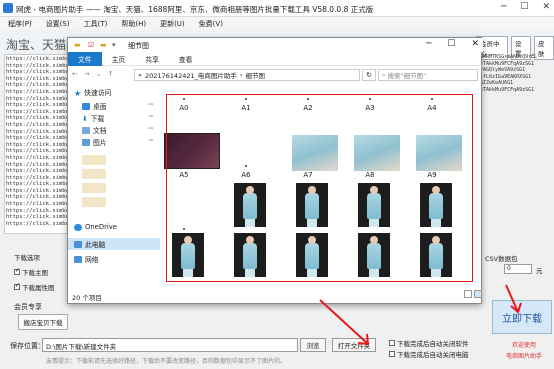 Image resolution: width=554 pixels, height=369 pixels. I want to click on nav-desktop: 桌面, so click(94, 106).